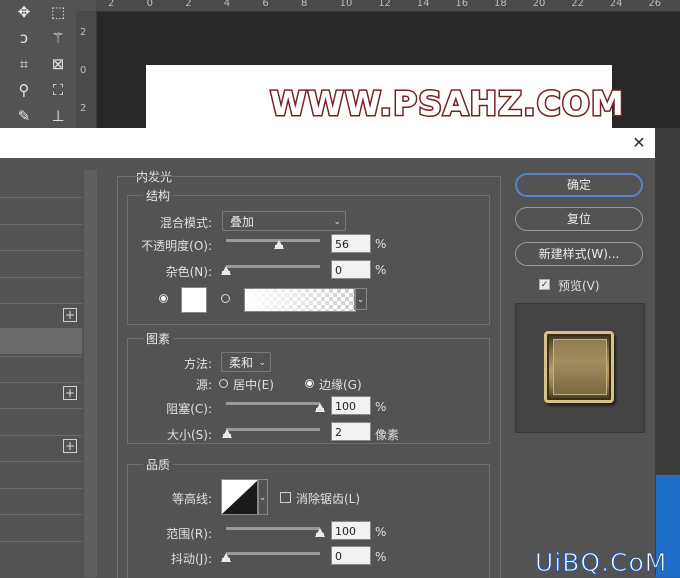 The width and height of the screenshot is (680, 578). Describe the element at coordinates (163, 298) in the screenshot. I see `solid-color-radio` at that location.